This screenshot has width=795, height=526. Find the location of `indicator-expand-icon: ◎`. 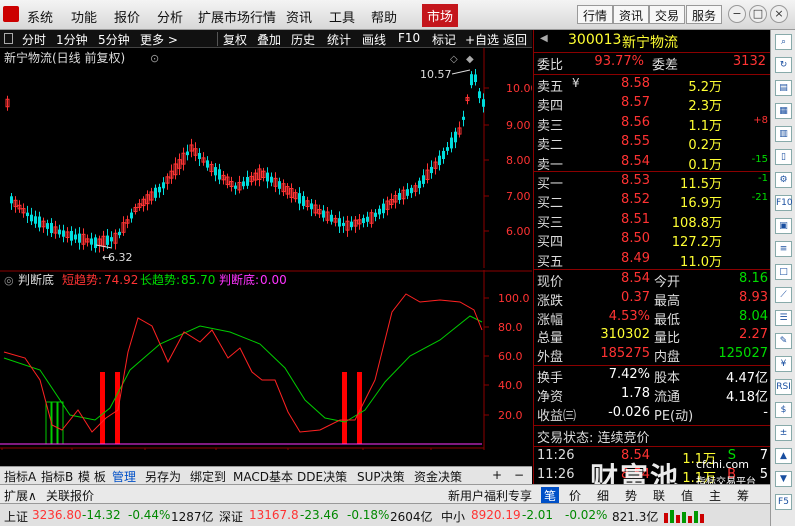

indicator-expand-icon: ◎ is located at coordinates (9, 280).